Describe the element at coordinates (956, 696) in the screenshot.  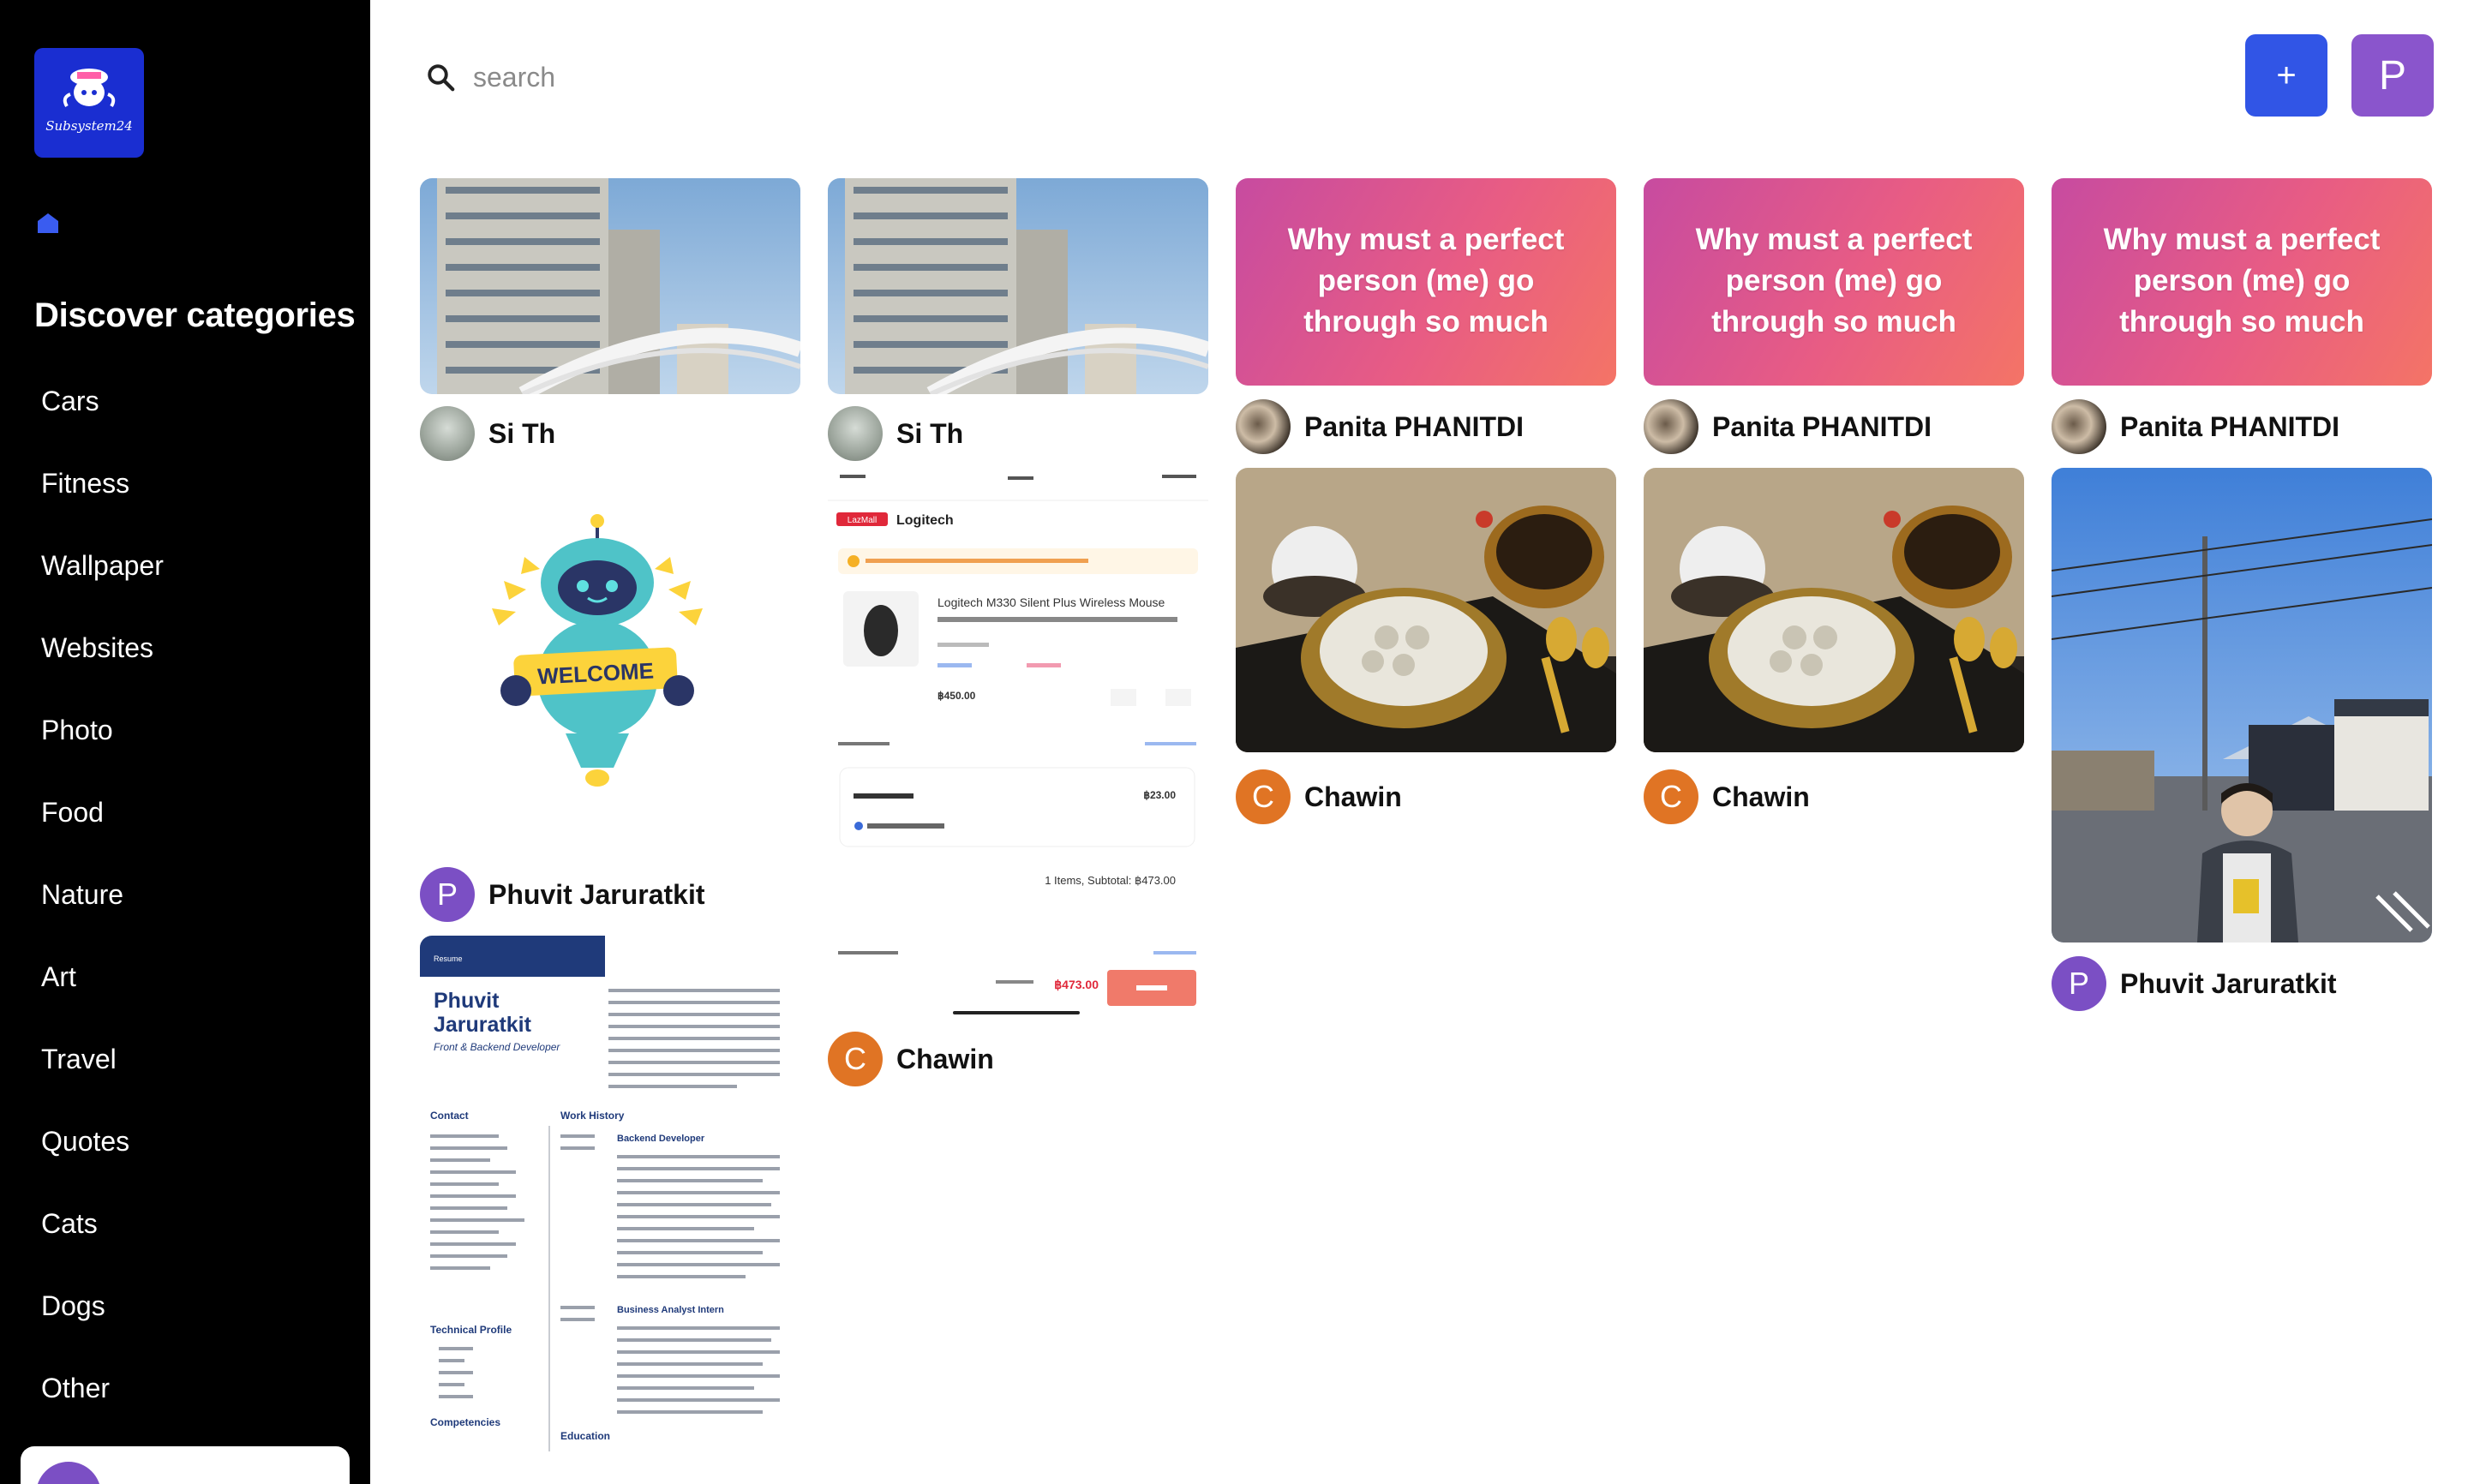
I see `product-price: ฿450.00` at that location.